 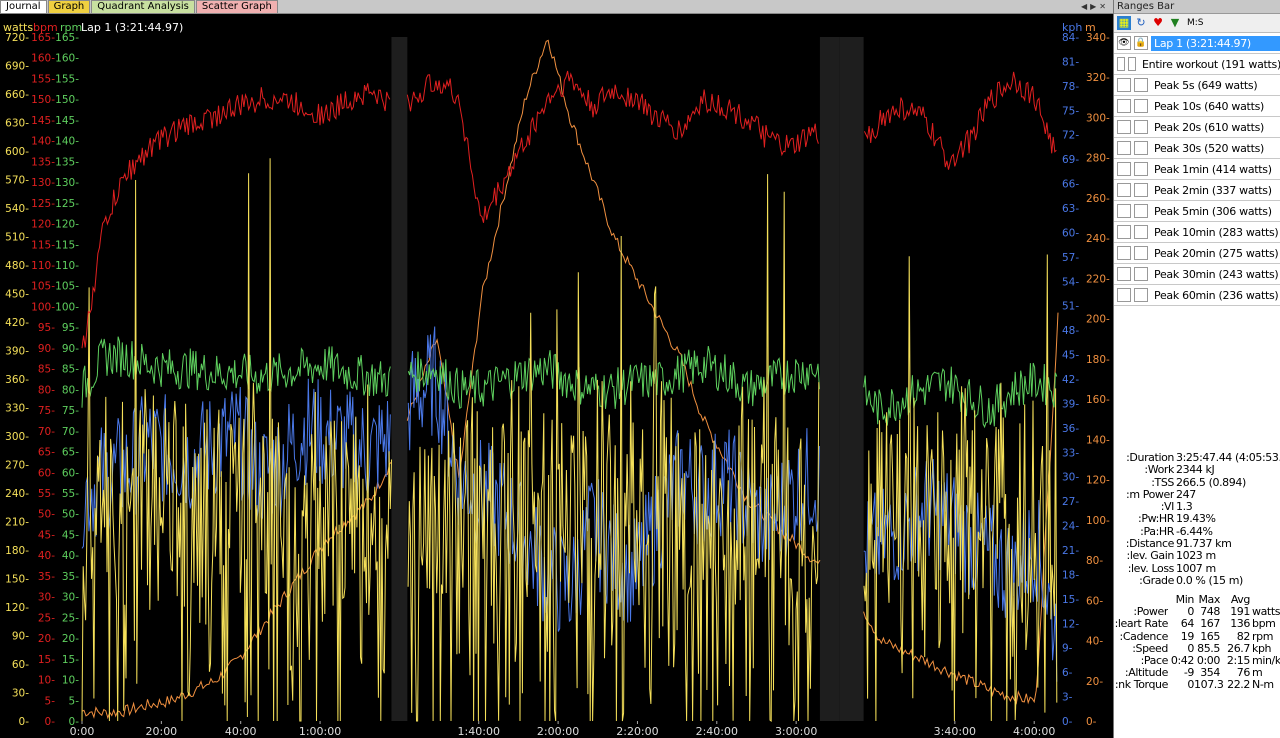 I want to click on y-tick-watts: 270-, so click(x=17, y=466).